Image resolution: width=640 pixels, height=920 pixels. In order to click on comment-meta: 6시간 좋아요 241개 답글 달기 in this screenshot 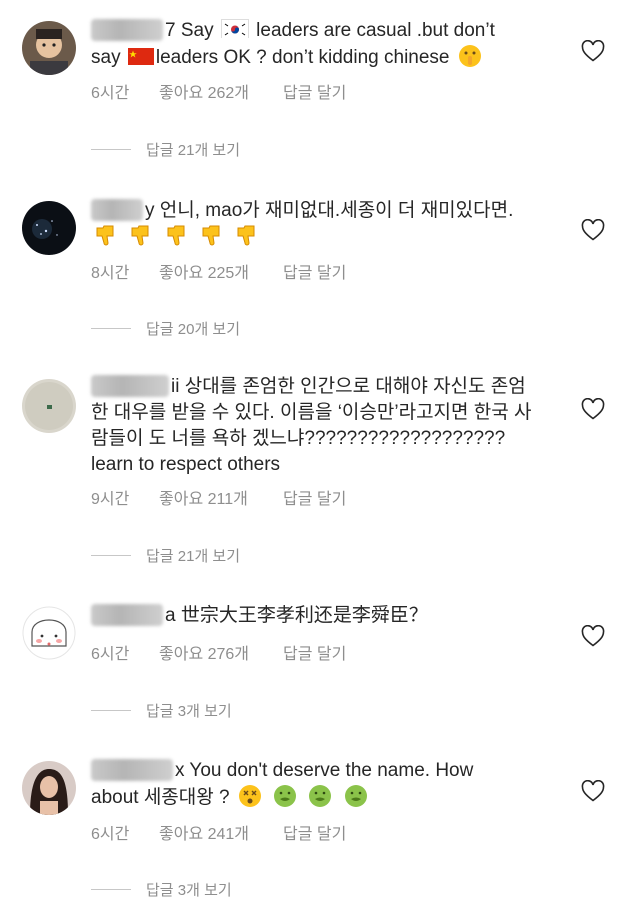, I will do `click(218, 832)`.